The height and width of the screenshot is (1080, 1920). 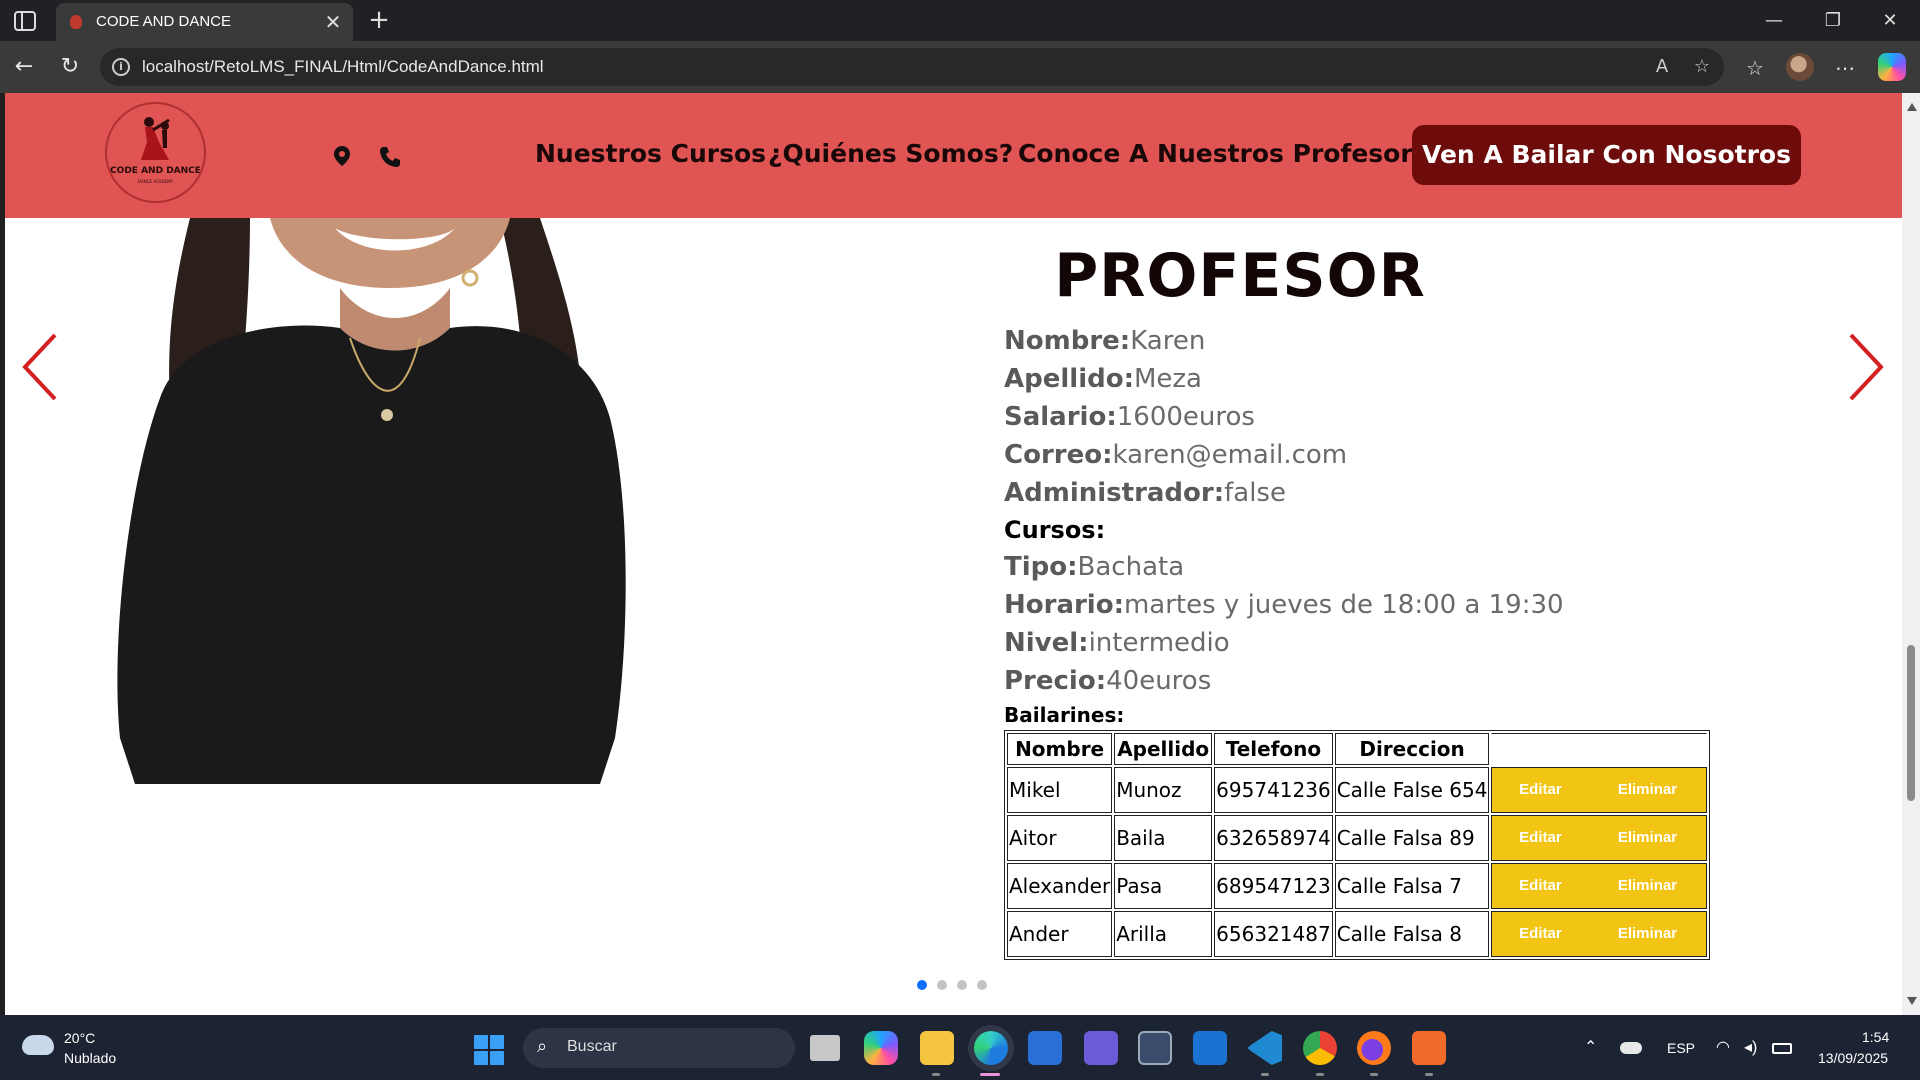 I want to click on bailarines-heading: Bailarines:, so click(x=1064, y=715).